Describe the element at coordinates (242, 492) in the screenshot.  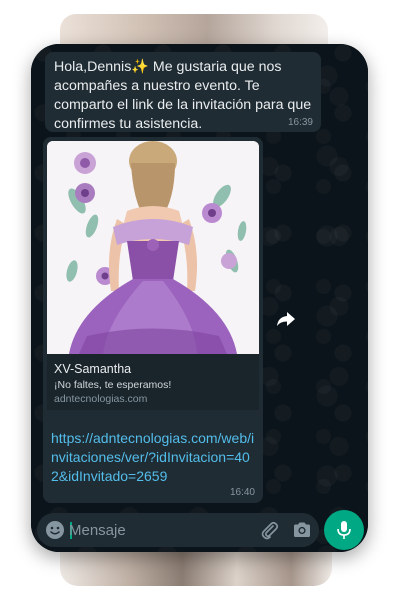
I see `message-time: 16:40` at that location.